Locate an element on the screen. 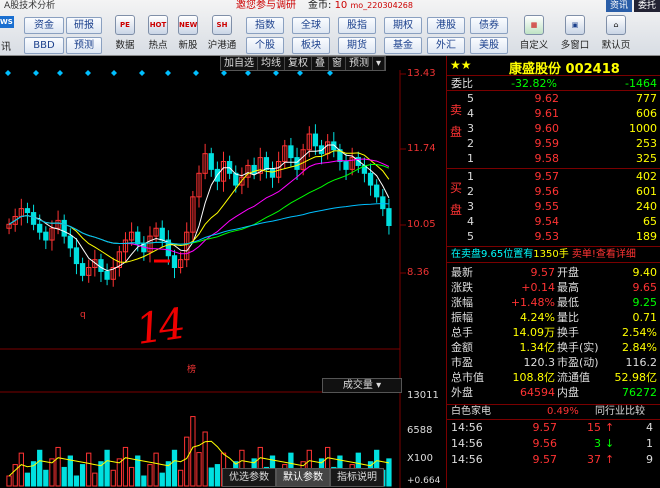  tick-list: 14:56 9.57 15 ↑ 4 14:56 9.56 3 ↓ 1 14:56 9.57 37 ↑ 9 is located at coordinates (553, 444).